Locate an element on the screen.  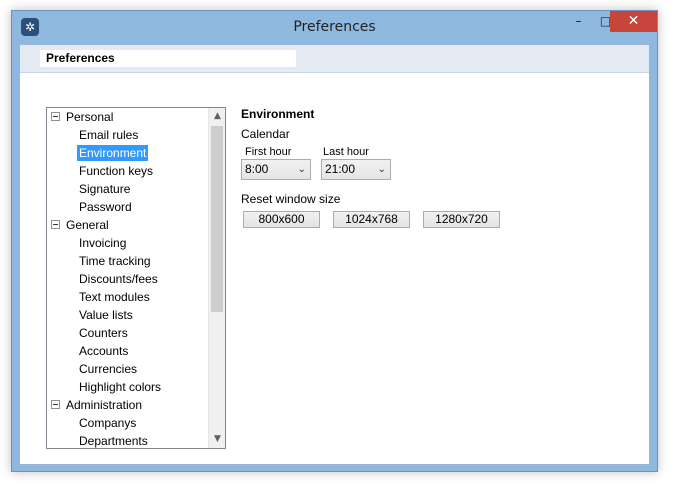
tree-item-text-modules: Text modules is located at coordinates (114, 297).